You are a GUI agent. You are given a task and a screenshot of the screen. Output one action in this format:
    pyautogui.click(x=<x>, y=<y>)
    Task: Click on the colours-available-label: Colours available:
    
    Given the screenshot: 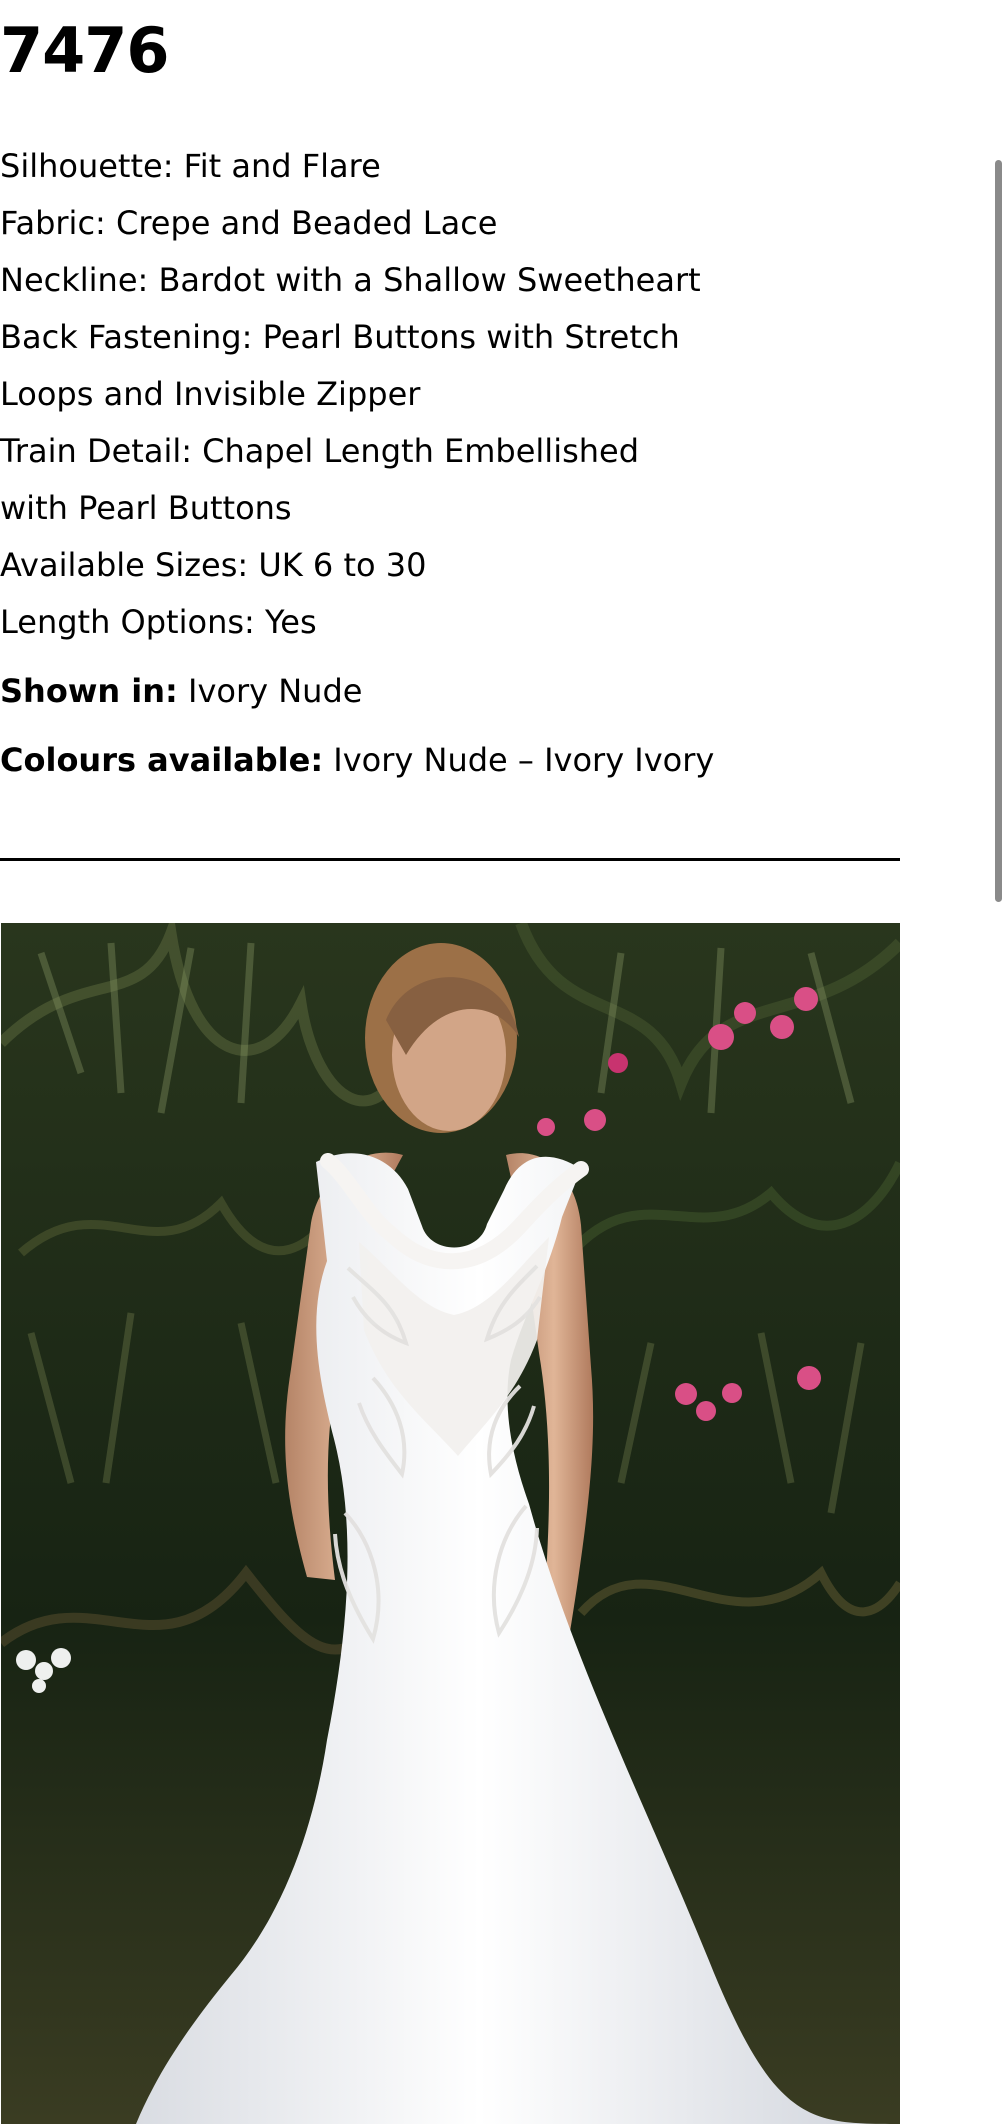 What is the action you would take?
    pyautogui.click(x=162, y=760)
    